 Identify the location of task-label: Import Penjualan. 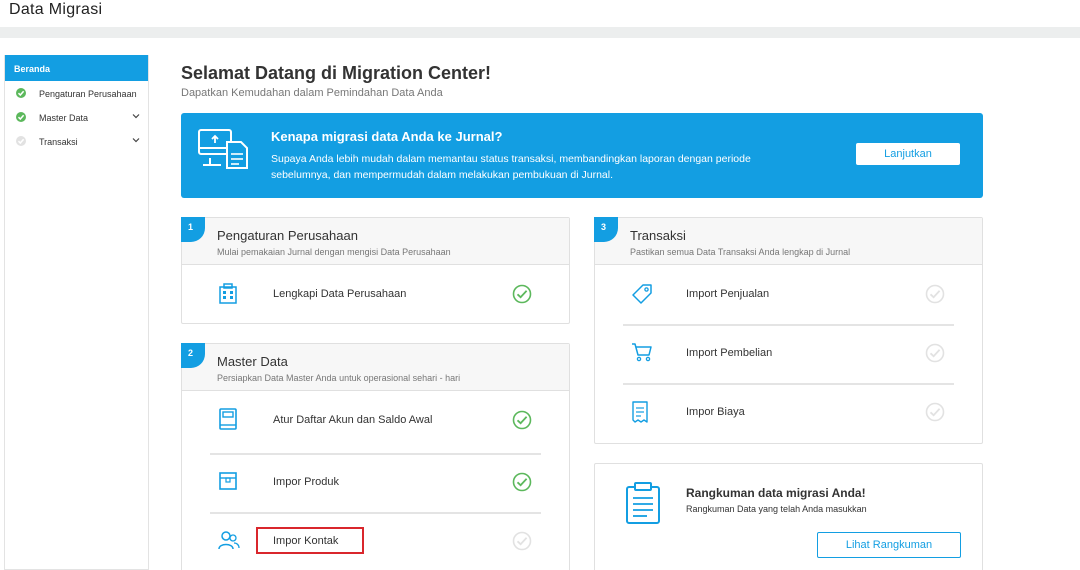
(728, 294).